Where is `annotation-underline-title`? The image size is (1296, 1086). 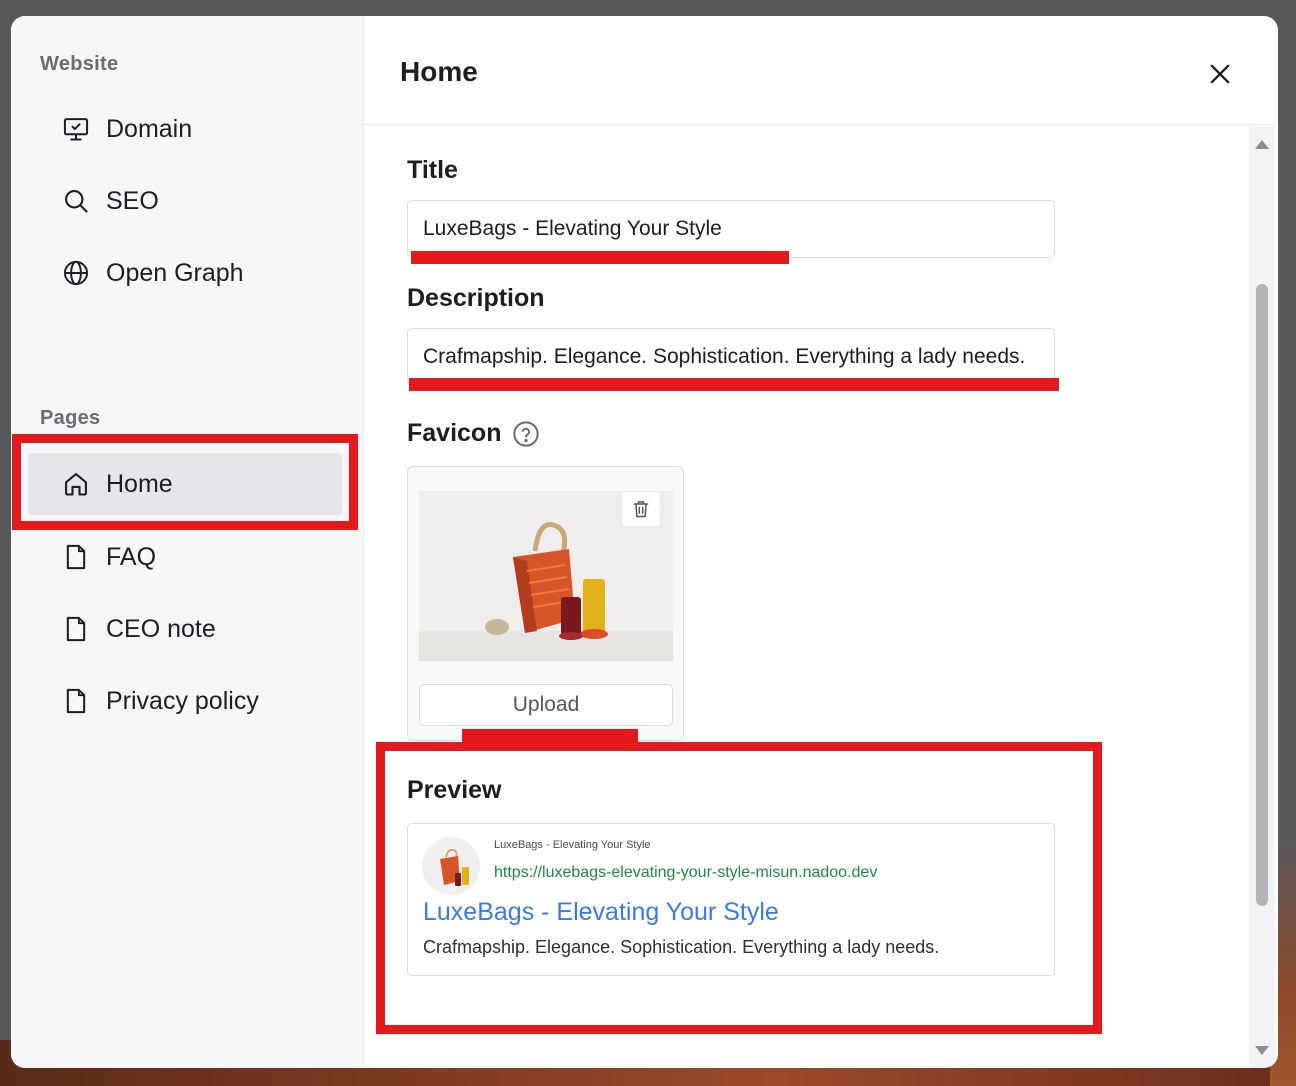
annotation-underline-title is located at coordinates (600, 257).